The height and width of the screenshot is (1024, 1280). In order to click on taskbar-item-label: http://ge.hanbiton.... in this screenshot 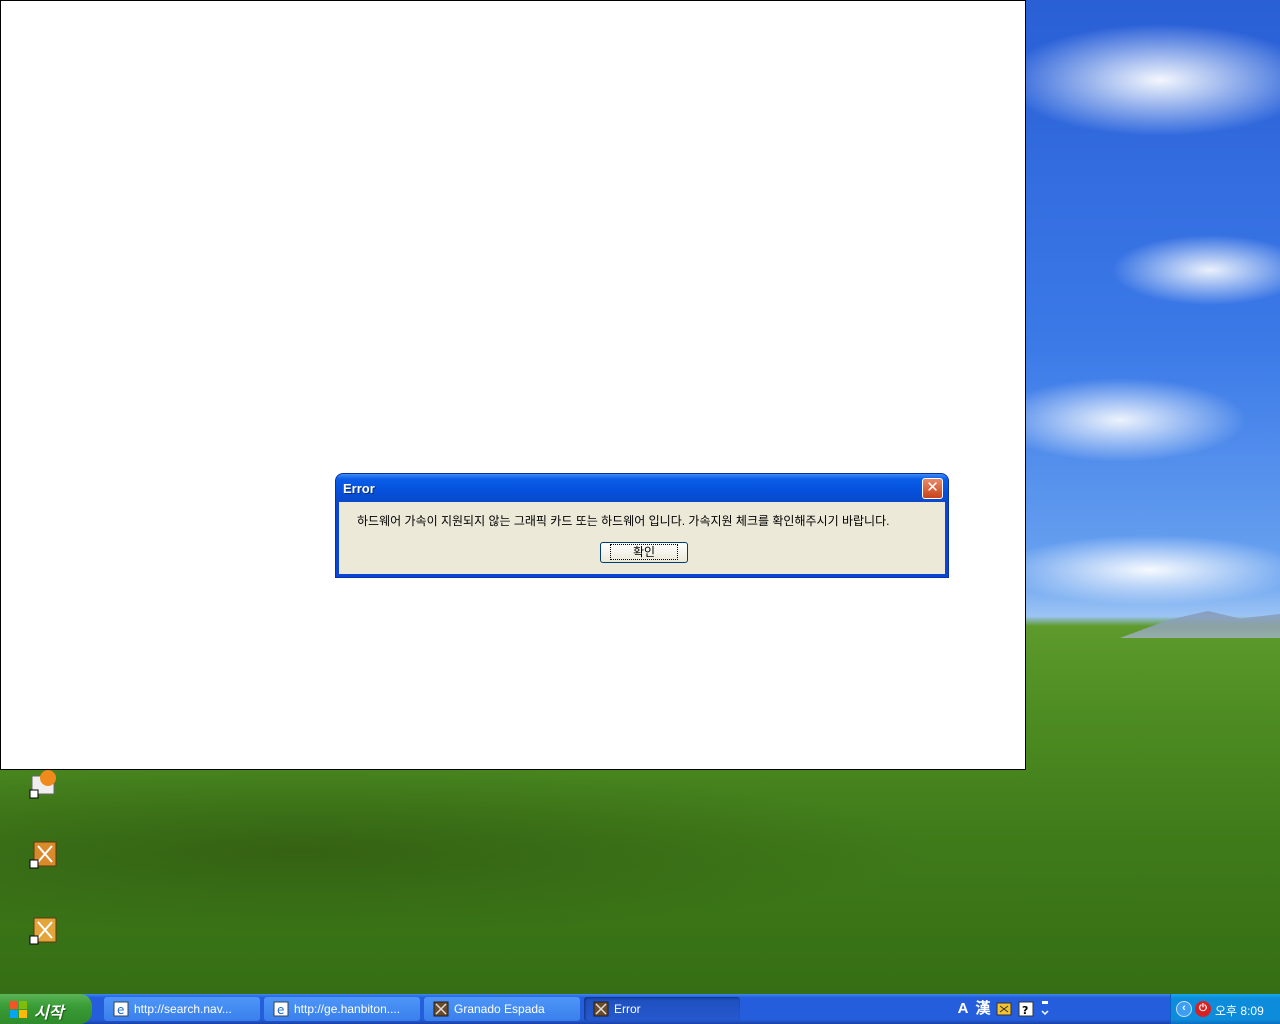, I will do `click(347, 1009)`.